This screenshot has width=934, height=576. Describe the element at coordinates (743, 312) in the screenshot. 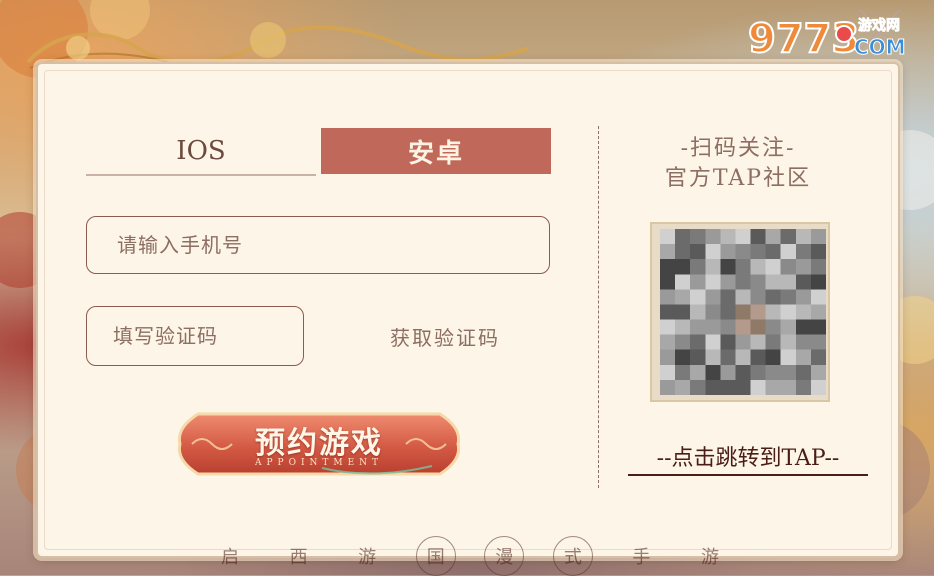

I see `qr-code-icon` at that location.